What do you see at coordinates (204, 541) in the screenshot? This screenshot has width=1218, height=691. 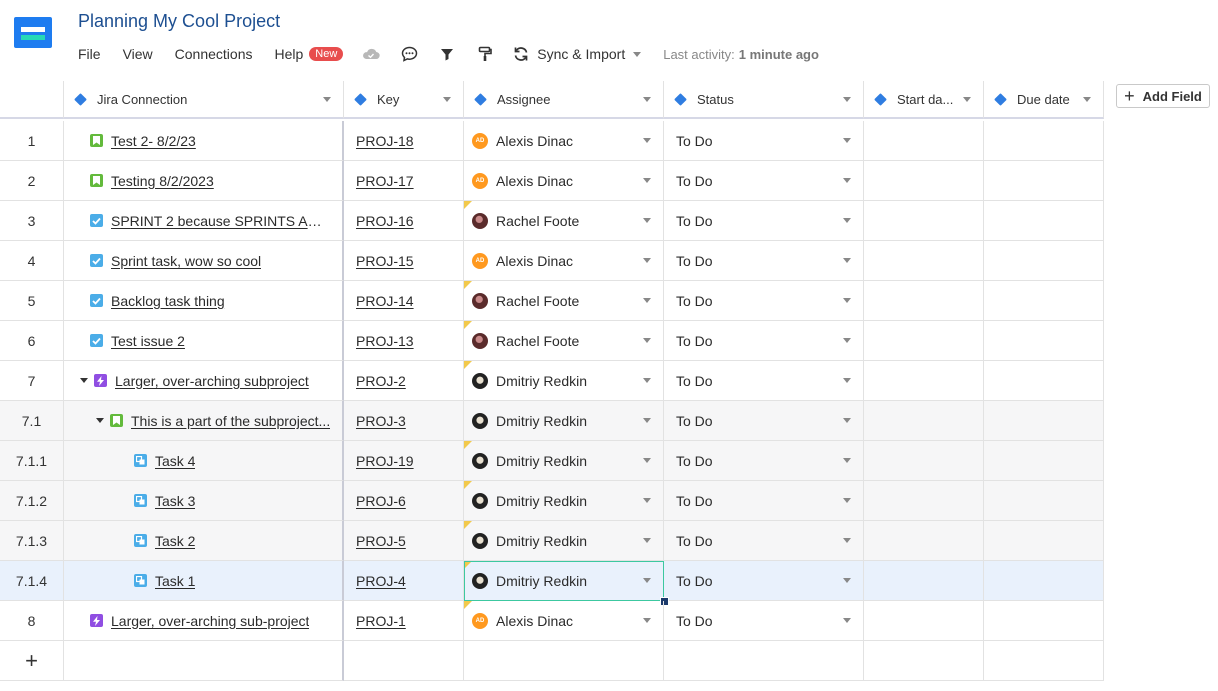 I see `issue-name-cell: Task 2` at bounding box center [204, 541].